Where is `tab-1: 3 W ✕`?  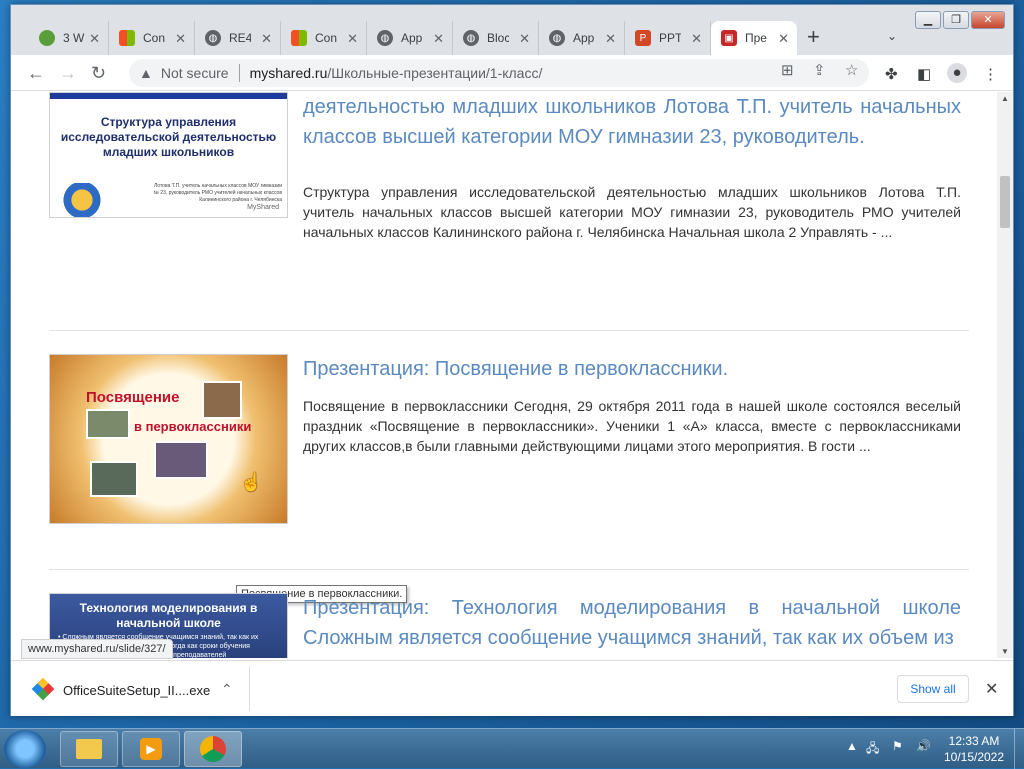
tab-1: 3 W ✕ is located at coordinates (69, 38).